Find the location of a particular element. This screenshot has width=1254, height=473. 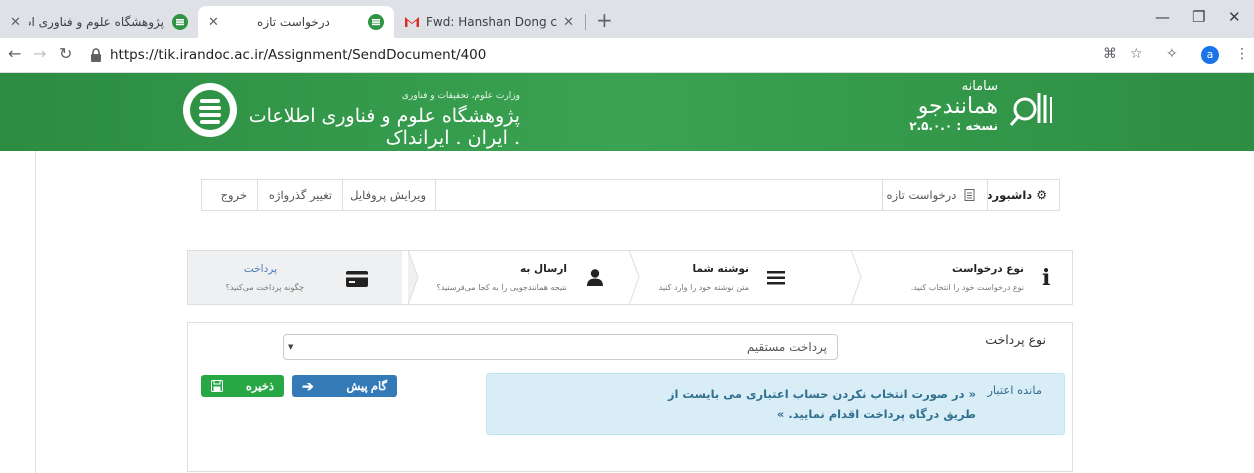

dropdown-arrow-icon: ▼ is located at coordinates (291, 347).